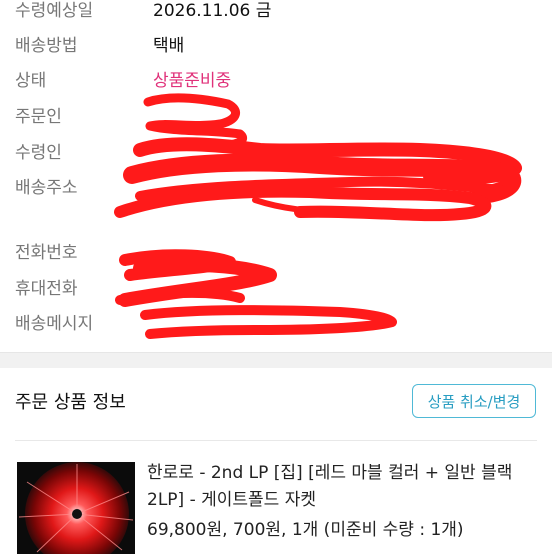 The image size is (552, 554). I want to click on value-shipping-method: 택배, so click(169, 45).